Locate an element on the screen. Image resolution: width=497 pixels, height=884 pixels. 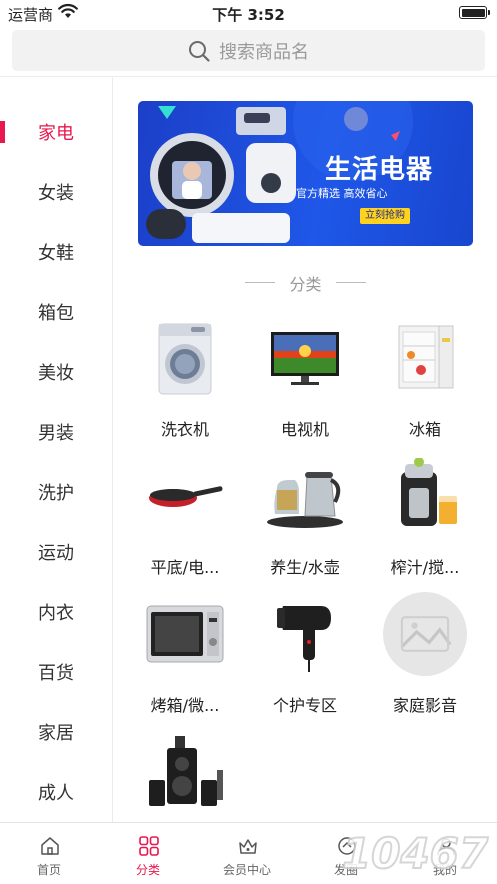
kettle-icon is located at coordinates (305, 500).